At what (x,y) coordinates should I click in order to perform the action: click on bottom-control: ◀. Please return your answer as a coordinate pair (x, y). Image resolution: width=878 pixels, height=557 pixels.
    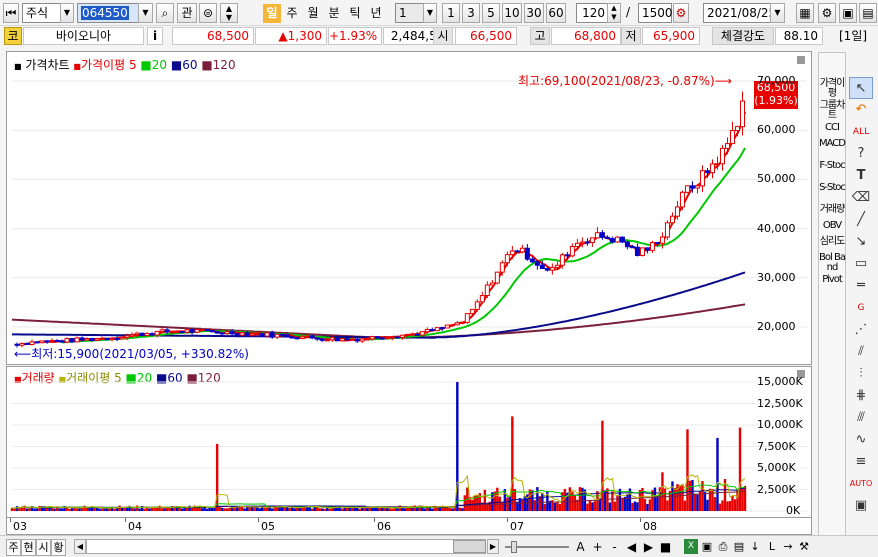
    Looking at the image, I should click on (631, 547).